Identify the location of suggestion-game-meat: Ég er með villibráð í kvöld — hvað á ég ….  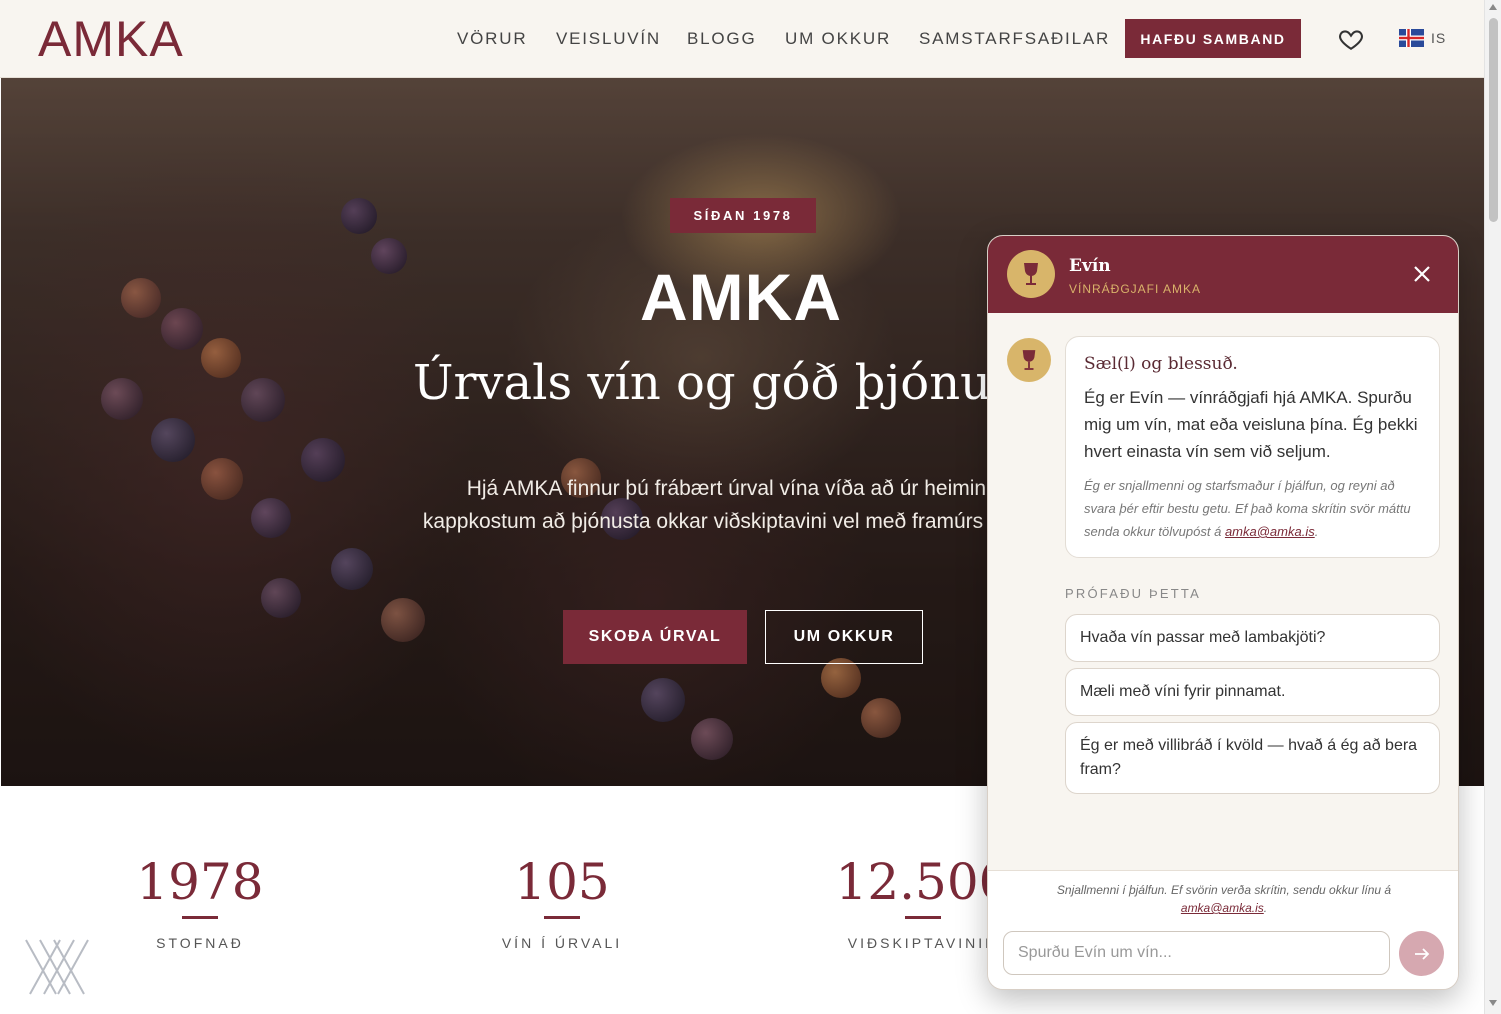
(1252, 758).